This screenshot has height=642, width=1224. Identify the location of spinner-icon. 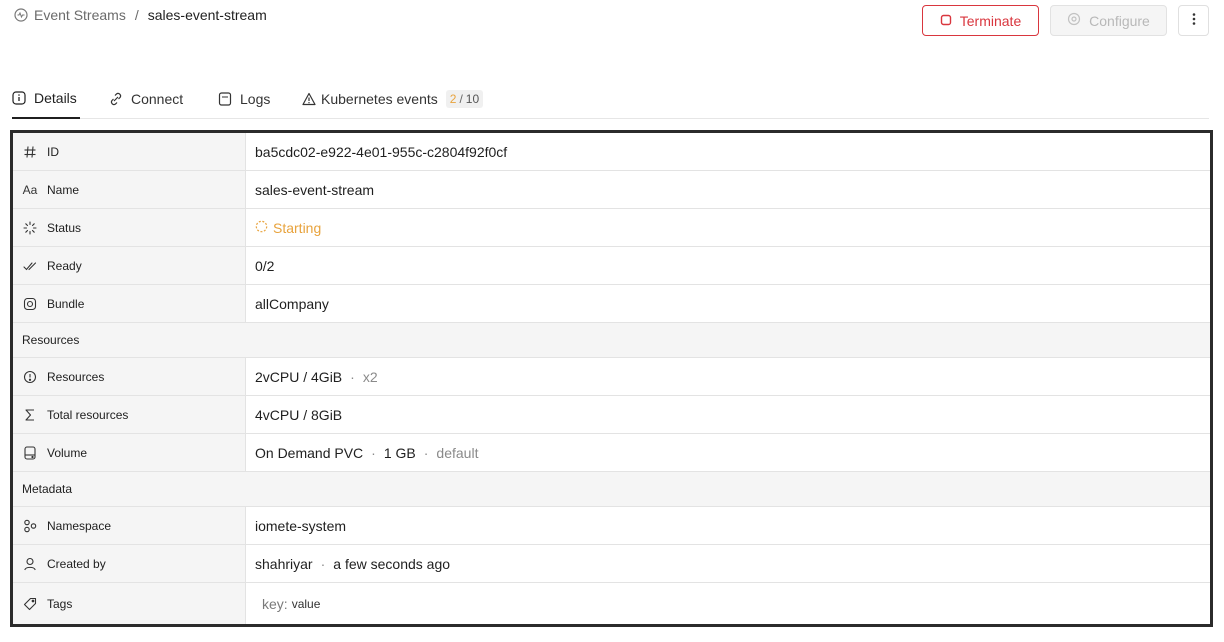
(261, 228).